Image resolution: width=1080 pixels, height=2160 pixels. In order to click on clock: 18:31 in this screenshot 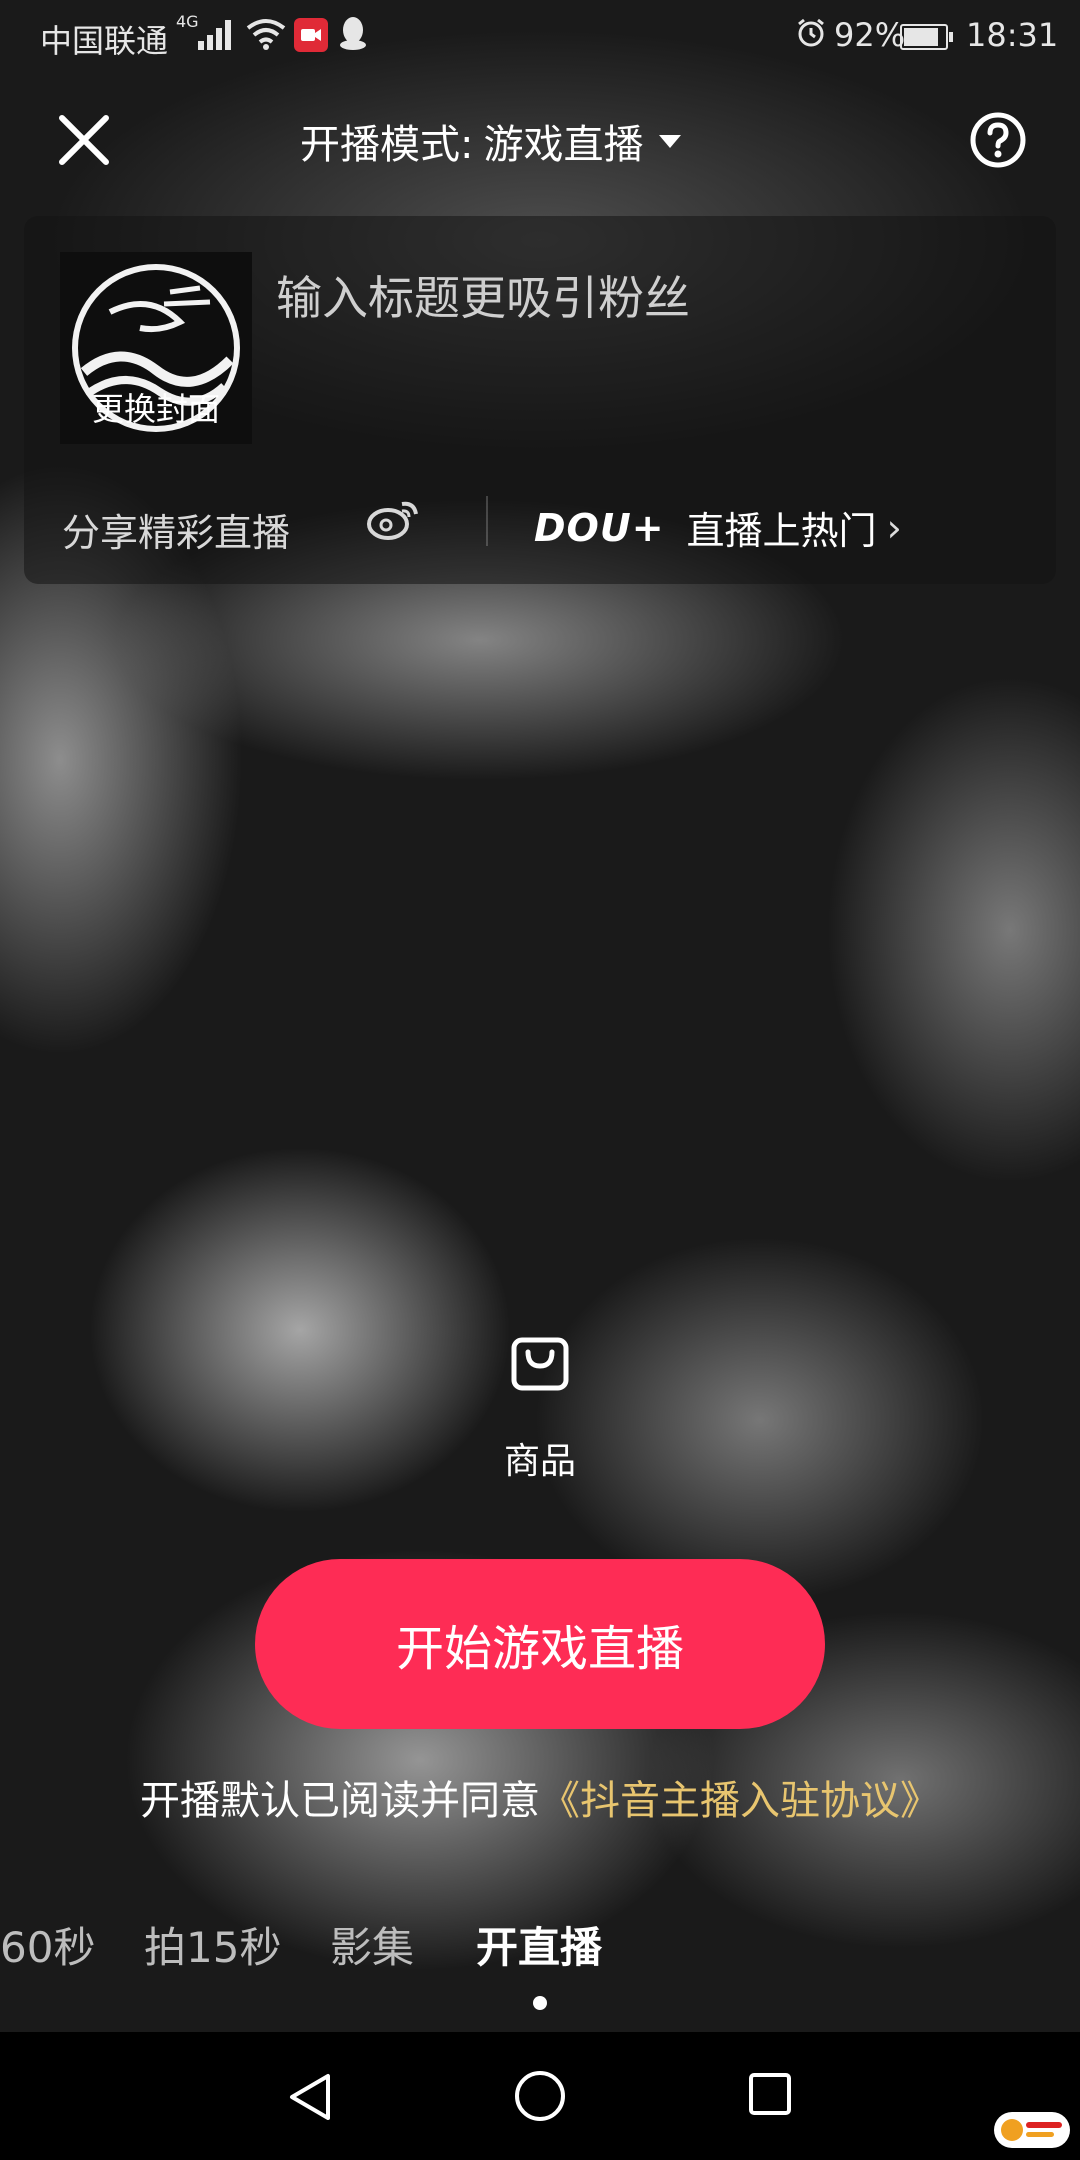, I will do `click(1012, 35)`.